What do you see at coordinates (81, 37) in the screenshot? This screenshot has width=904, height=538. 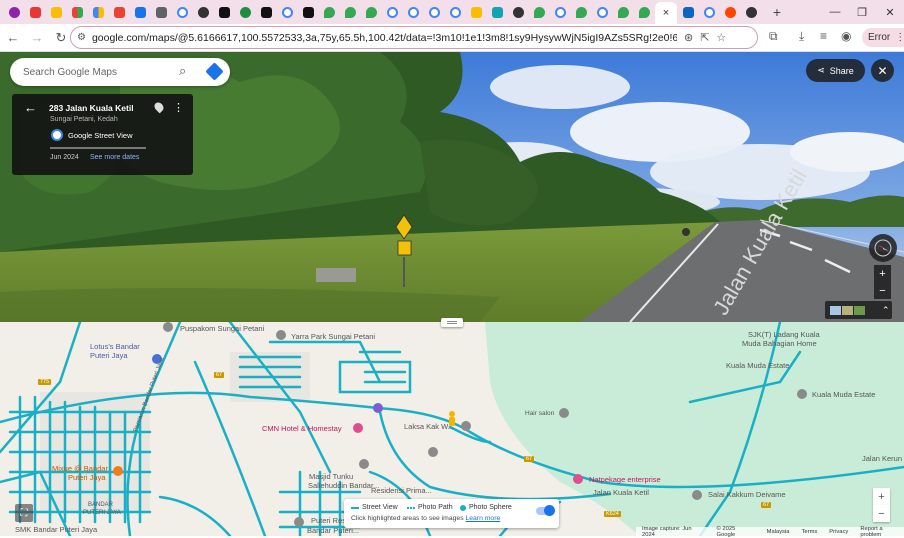 I see `site-info-icon: ⚙` at bounding box center [81, 37].